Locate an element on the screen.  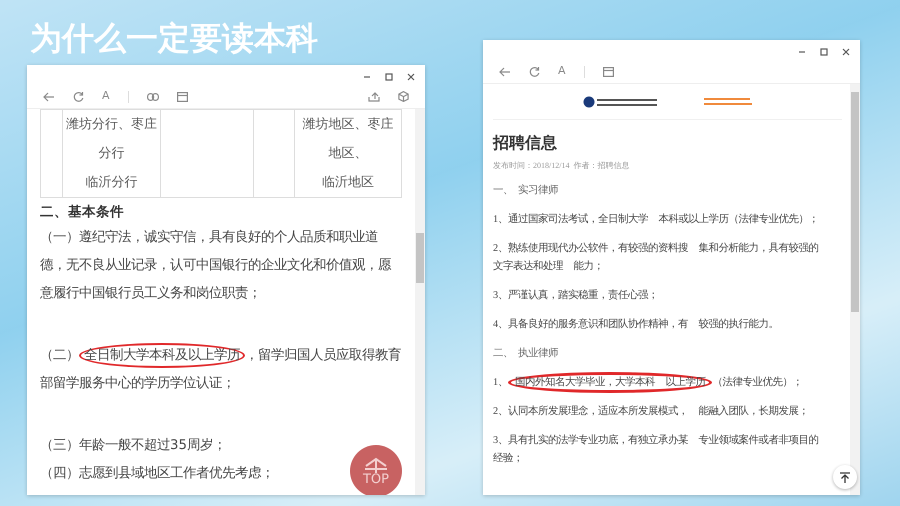
paragraph: （四）志愿到县域地区工作者优先考虑； is located at coordinates (157, 474).